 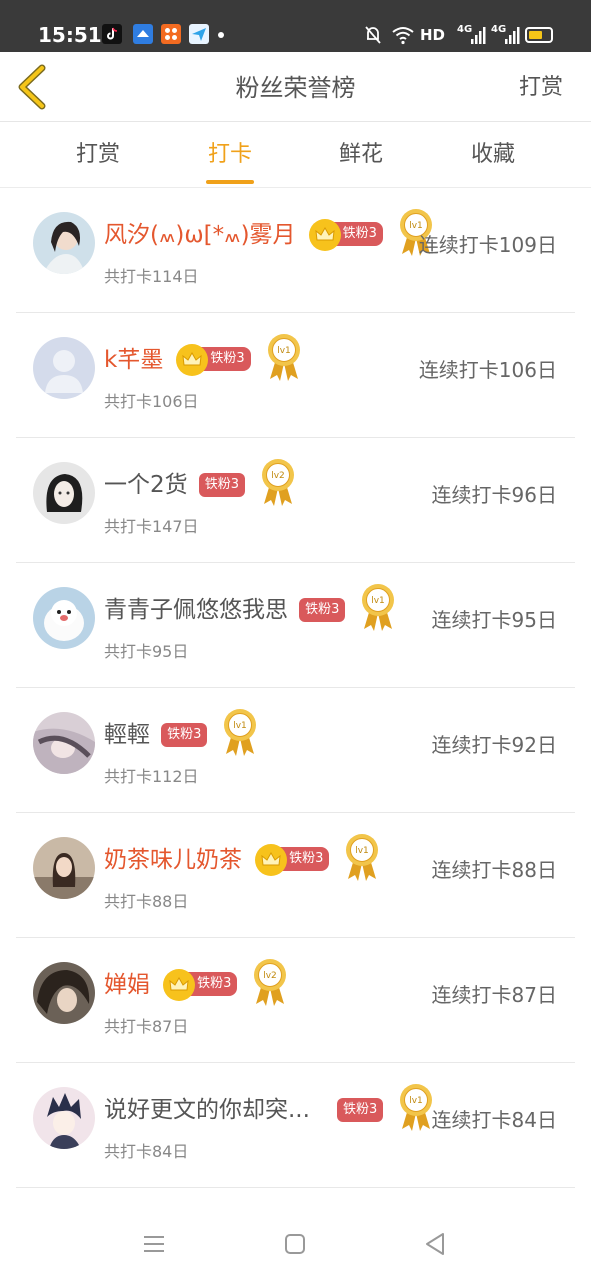 I want to click on user-name: 婵娟, so click(x=127, y=985).